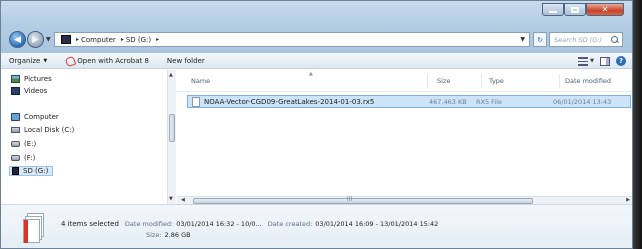  I want to click on maximize-icon, so click(575, 9).